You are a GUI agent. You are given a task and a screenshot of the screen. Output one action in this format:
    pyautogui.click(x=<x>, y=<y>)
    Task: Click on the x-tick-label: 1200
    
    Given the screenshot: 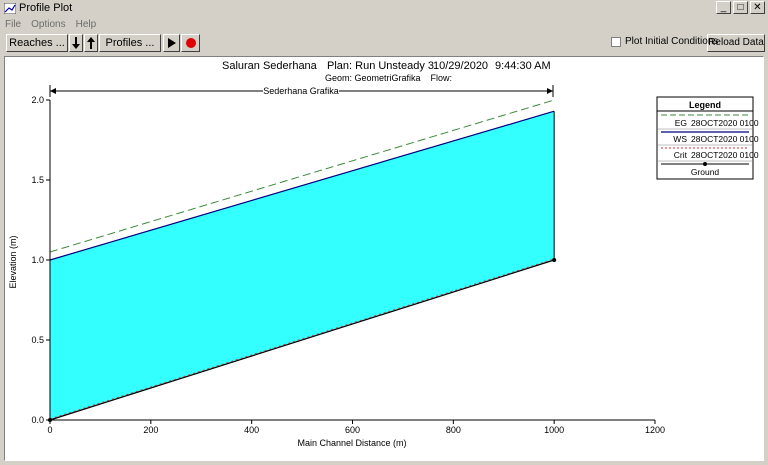 What is the action you would take?
    pyautogui.click(x=655, y=430)
    